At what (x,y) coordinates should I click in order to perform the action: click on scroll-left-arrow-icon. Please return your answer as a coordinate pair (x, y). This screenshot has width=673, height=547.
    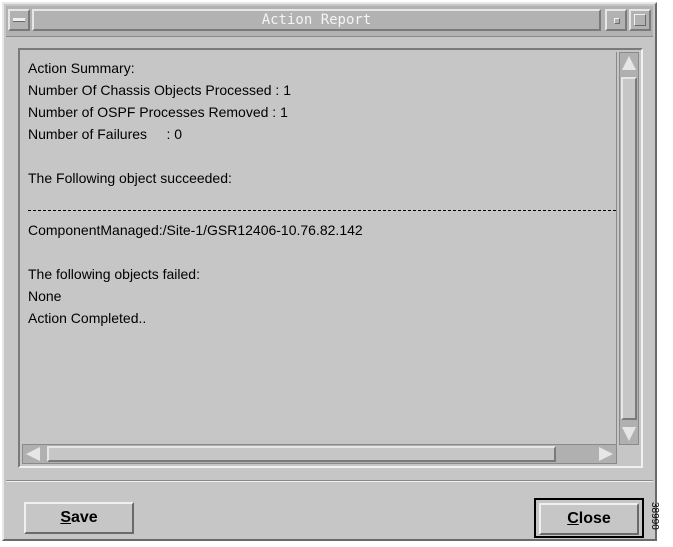
    Looking at the image, I should click on (33, 454).